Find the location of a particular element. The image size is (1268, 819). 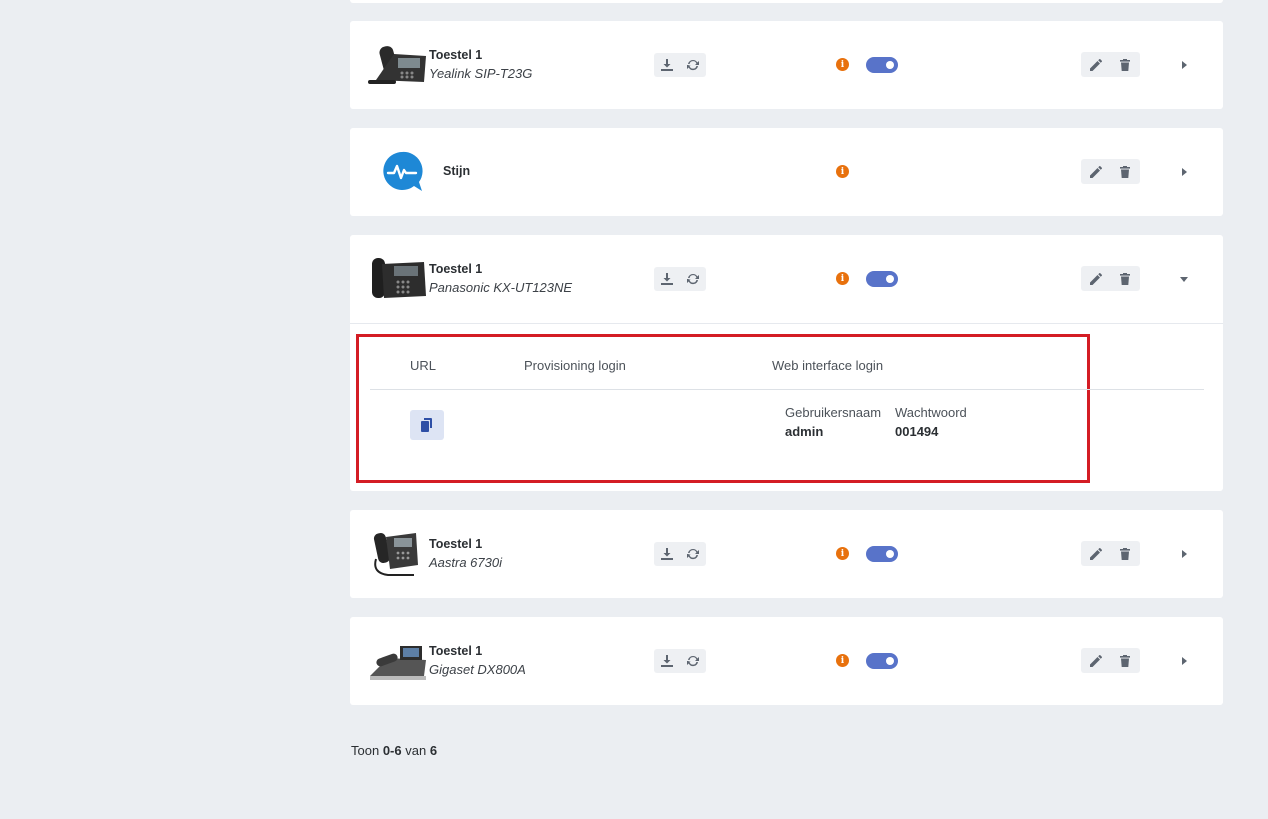

collapse-toggle is located at coordinates (1184, 279).